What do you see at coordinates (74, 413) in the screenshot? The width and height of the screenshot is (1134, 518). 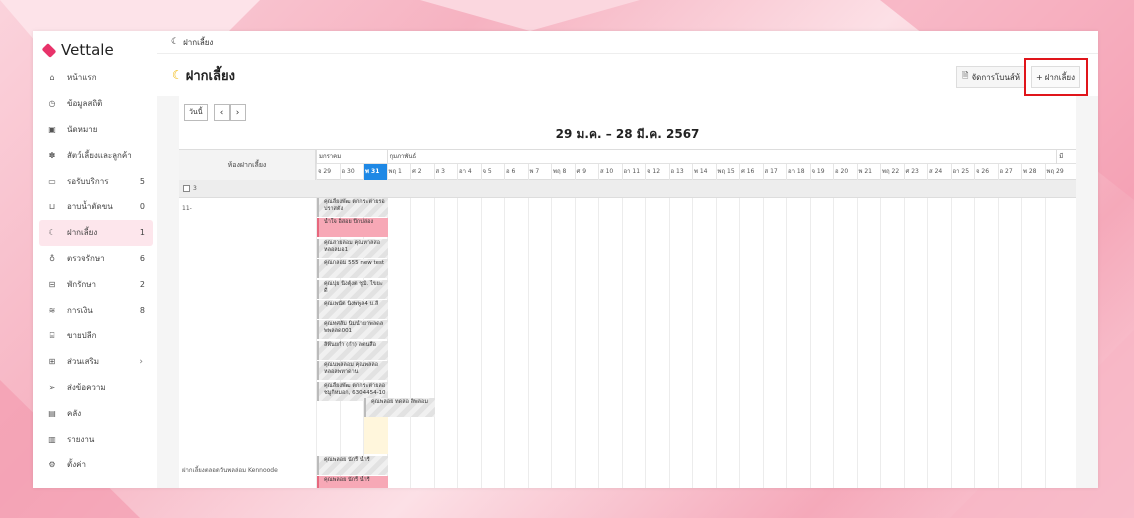 I see `sidebar-item-label: คลัง` at bounding box center [74, 413].